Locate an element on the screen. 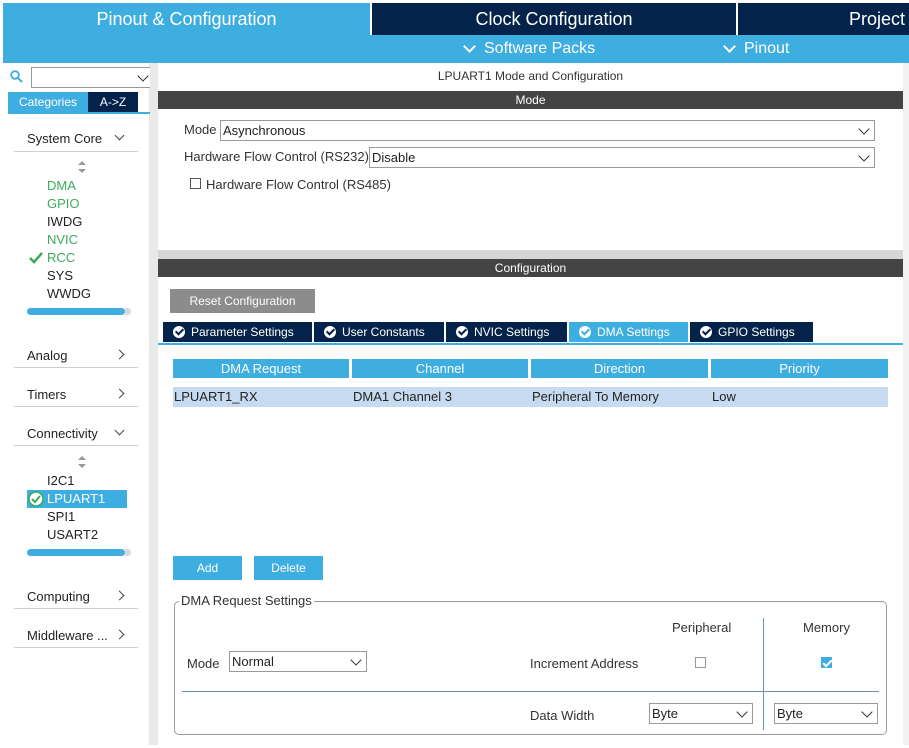 Image resolution: width=909 pixels, height=748 pixels. mode-label: Mode is located at coordinates (200, 129).